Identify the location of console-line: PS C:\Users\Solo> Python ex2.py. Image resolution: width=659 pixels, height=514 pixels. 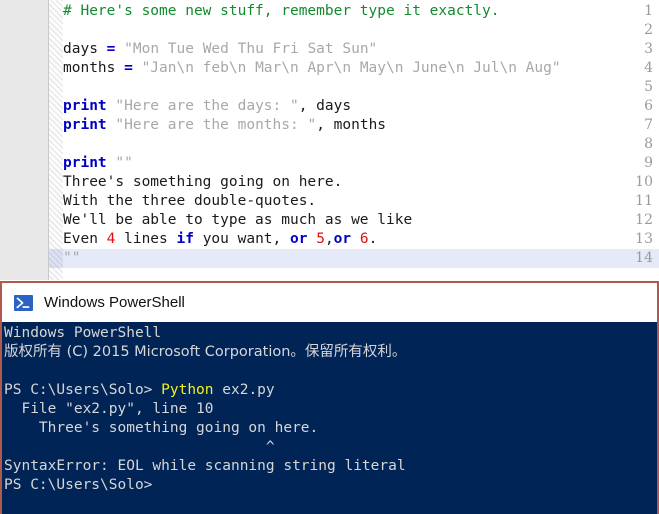
(139, 390).